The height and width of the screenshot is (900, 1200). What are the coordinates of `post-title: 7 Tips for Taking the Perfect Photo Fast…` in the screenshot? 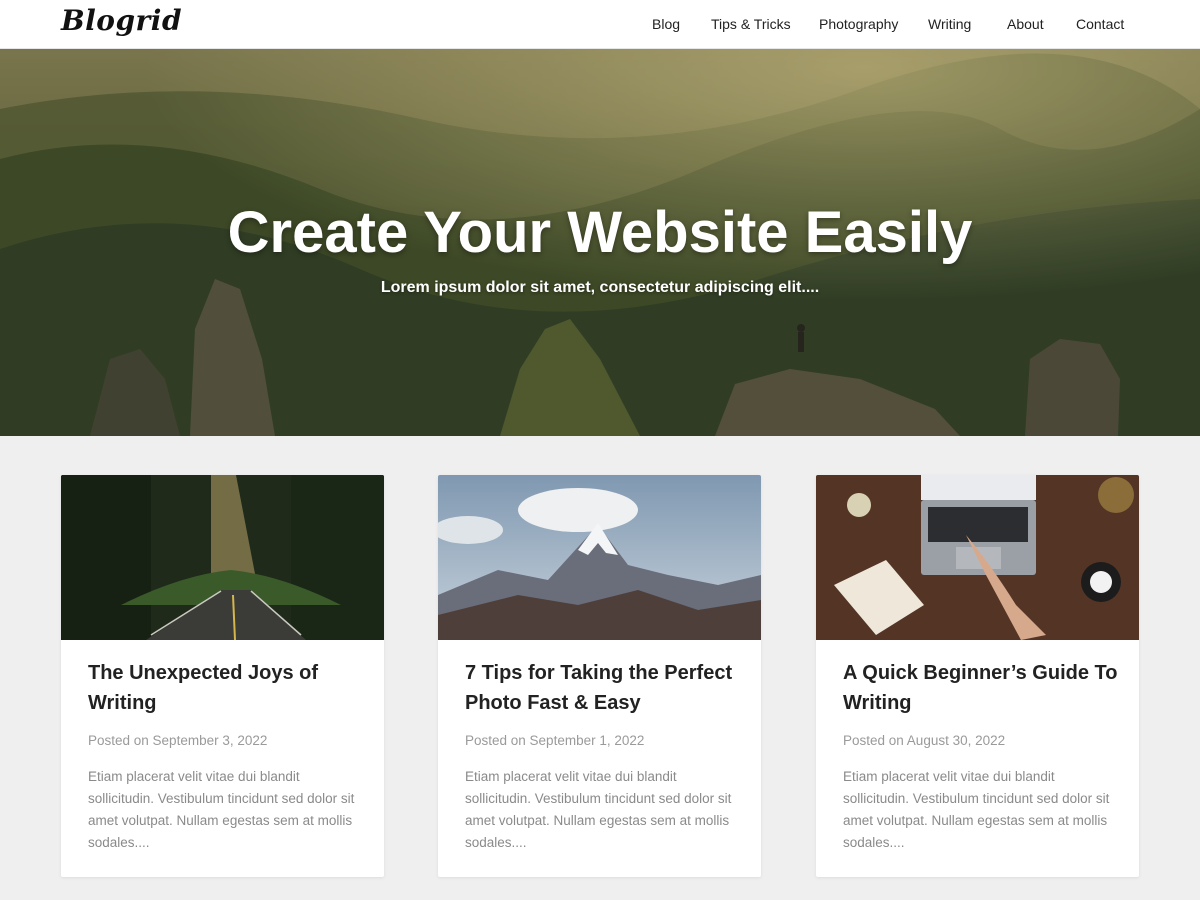 It's located at (602, 688).